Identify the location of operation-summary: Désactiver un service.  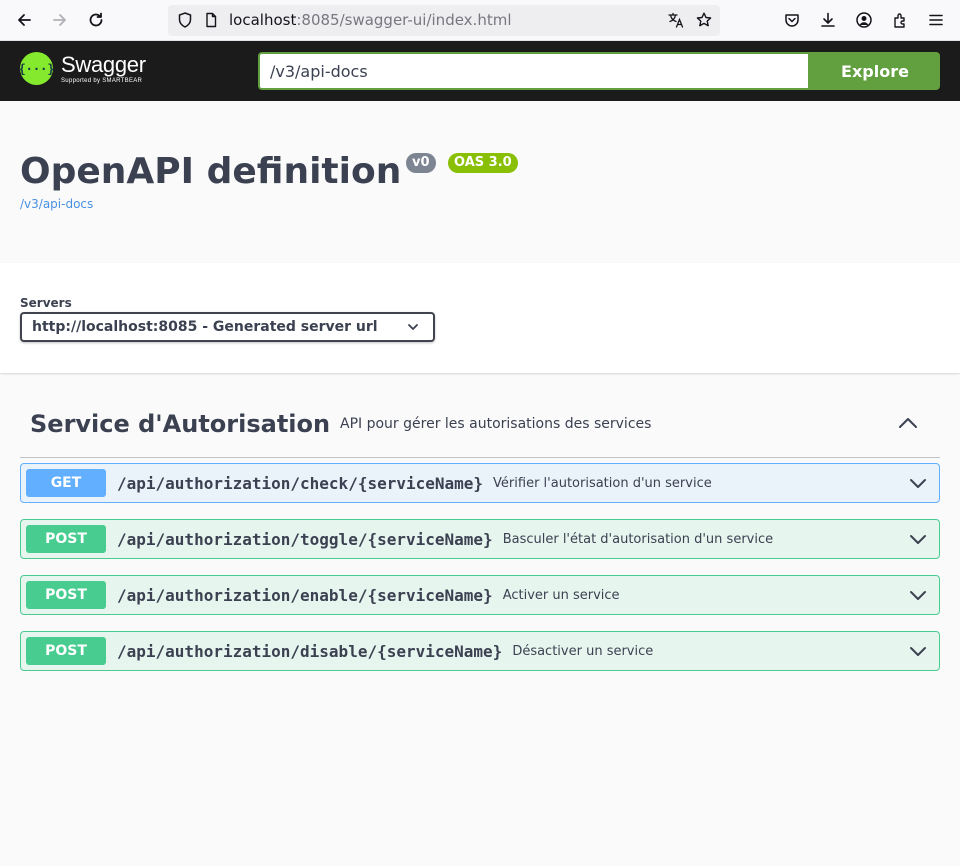
(583, 651).